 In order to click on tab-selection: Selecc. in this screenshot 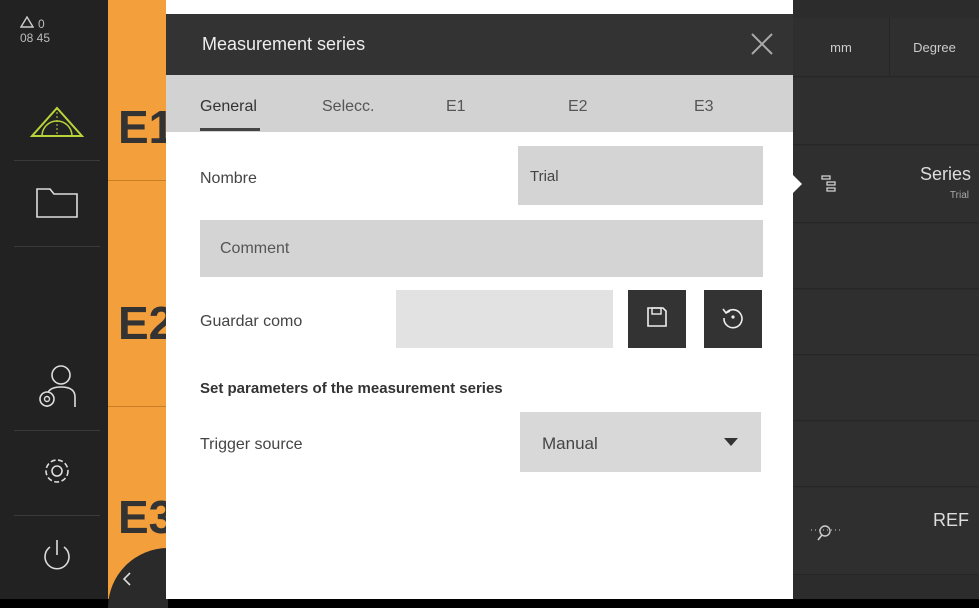, I will do `click(348, 107)`.